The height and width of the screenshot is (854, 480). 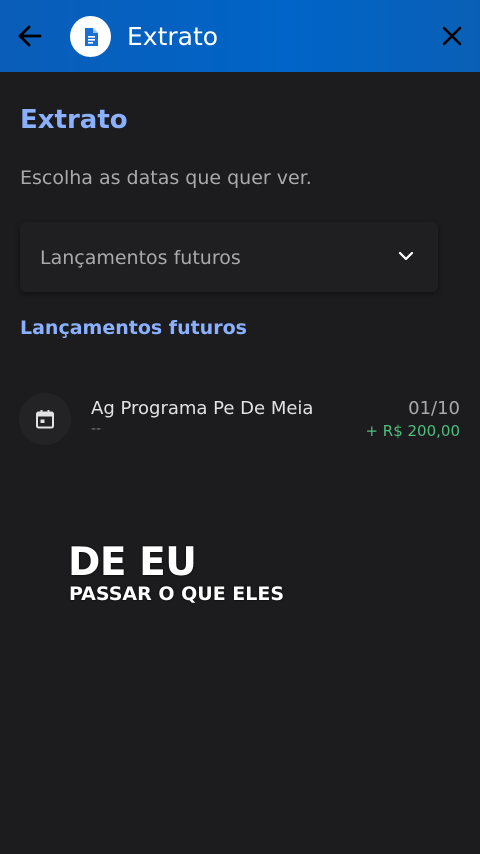 What do you see at coordinates (173, 36) in the screenshot?
I see `app-bar-title: Extrato` at bounding box center [173, 36].